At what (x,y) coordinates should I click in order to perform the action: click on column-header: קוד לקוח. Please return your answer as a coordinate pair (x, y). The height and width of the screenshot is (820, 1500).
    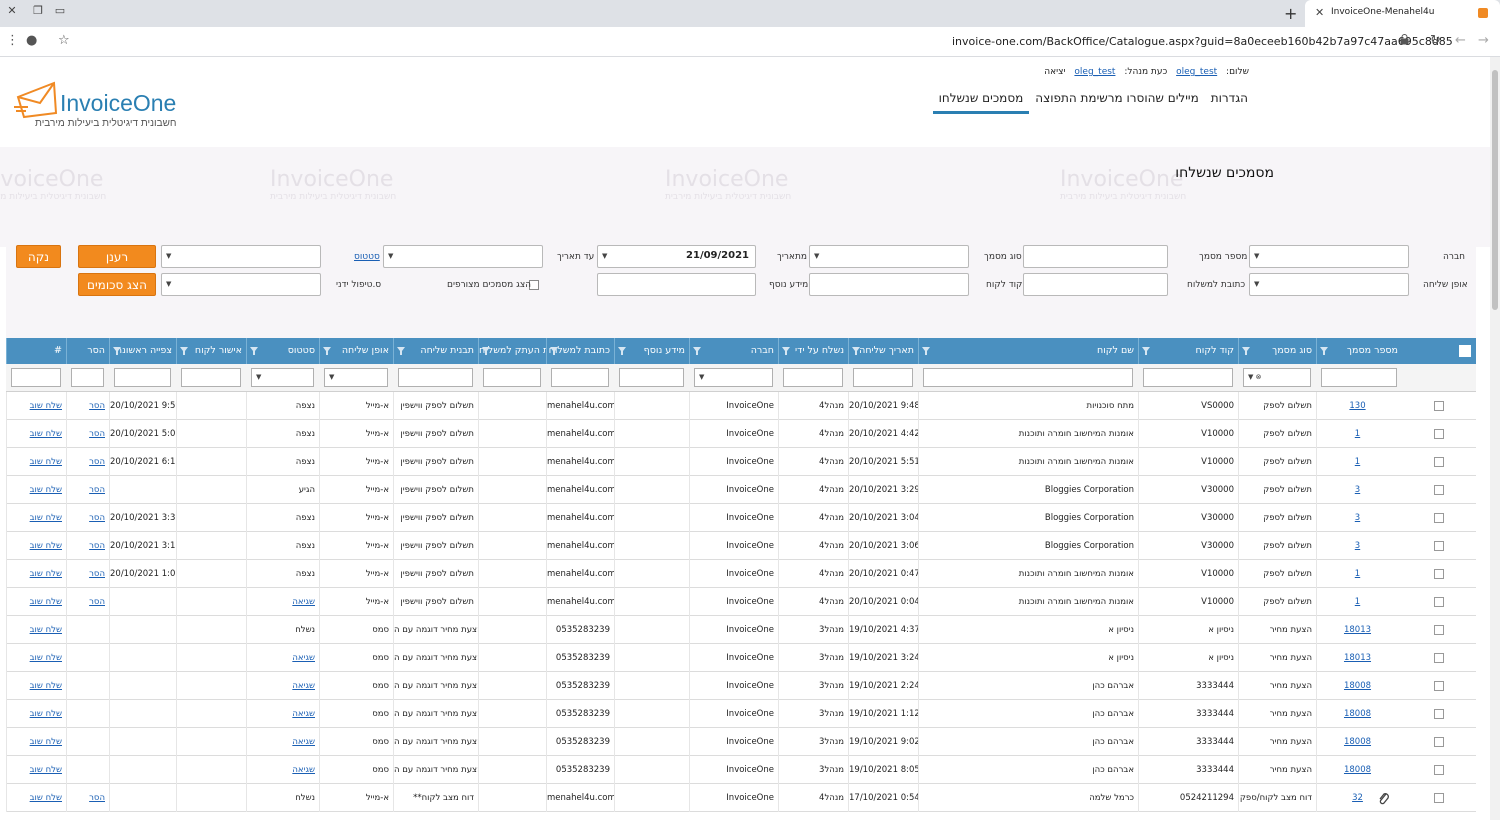
    Looking at the image, I should click on (1188, 351).